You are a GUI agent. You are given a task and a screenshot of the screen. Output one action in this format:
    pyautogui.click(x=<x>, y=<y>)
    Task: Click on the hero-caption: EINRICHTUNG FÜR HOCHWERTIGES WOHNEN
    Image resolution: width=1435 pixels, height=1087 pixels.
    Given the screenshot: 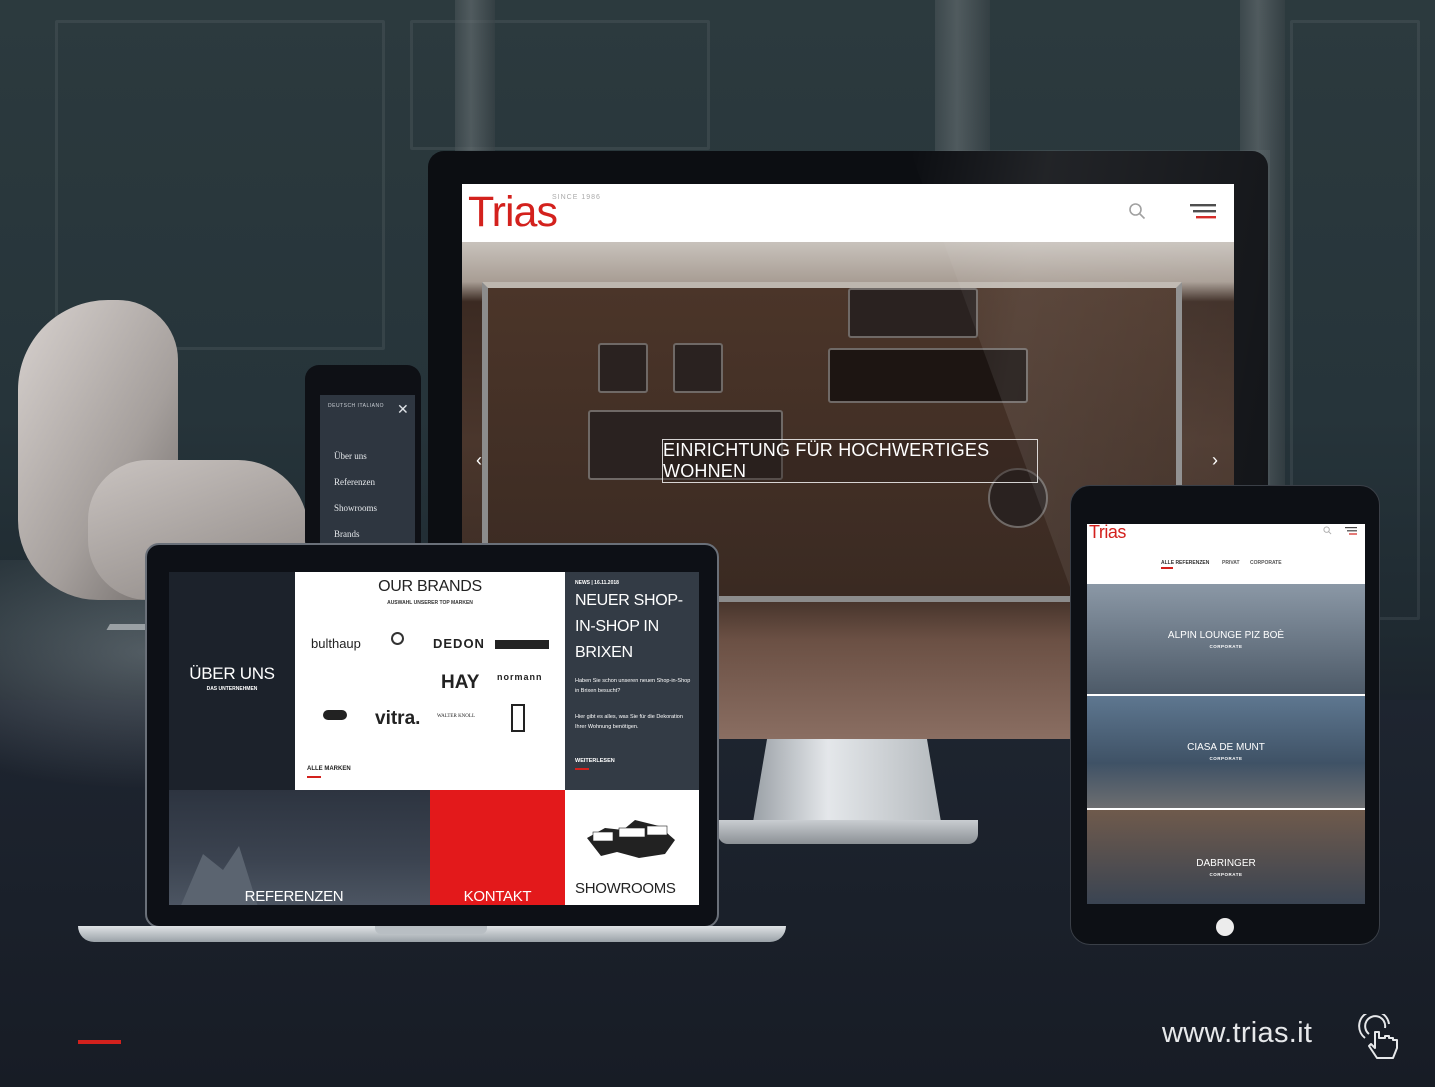 What is the action you would take?
    pyautogui.click(x=850, y=461)
    